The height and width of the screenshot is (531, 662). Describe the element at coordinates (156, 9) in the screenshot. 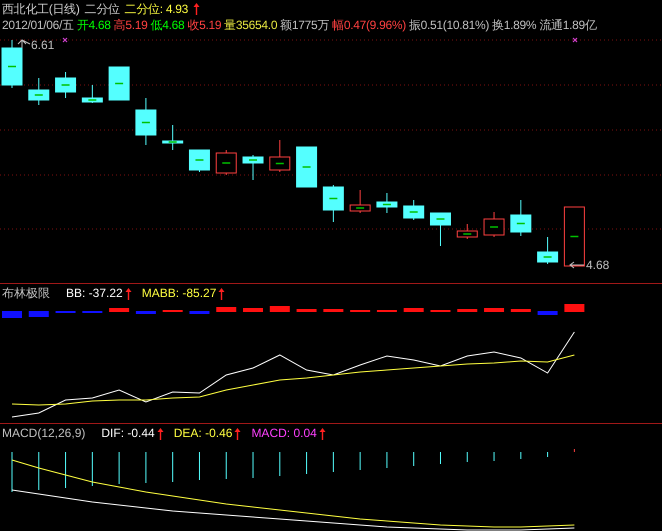

I see `indicator-reading: 二分位: 4.93` at that location.